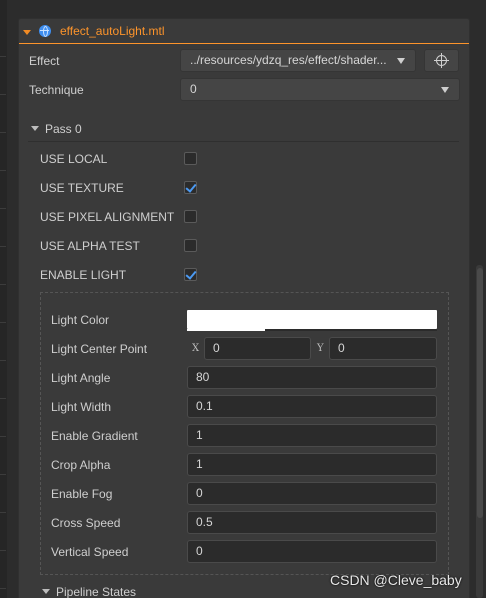  Describe the element at coordinates (27, 32) in the screenshot. I see `collapse-arrow-icon` at that location.